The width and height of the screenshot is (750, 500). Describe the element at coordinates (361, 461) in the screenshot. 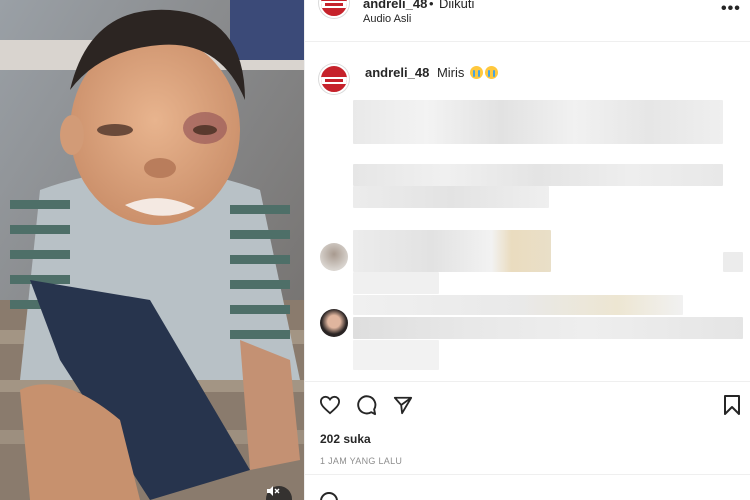

I see `post-timestamp: 1 JAM YANG LALU` at that location.